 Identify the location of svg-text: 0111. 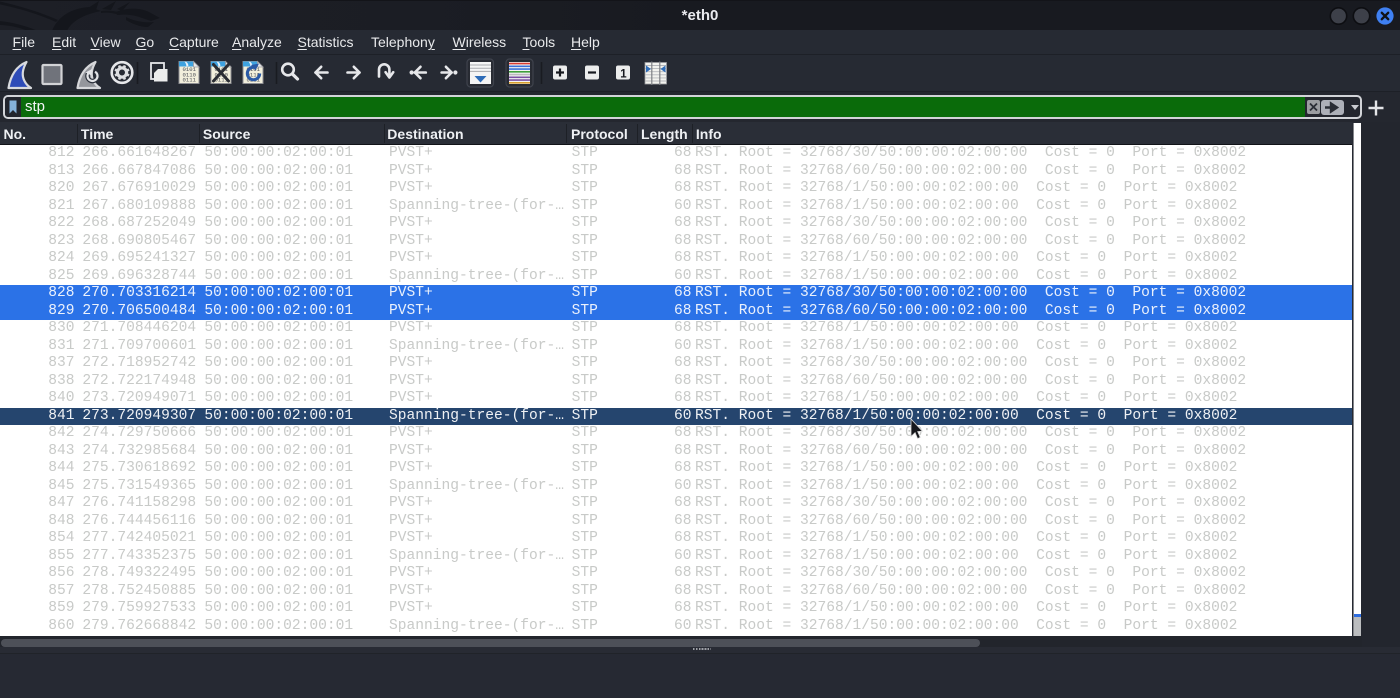
(190, 80).